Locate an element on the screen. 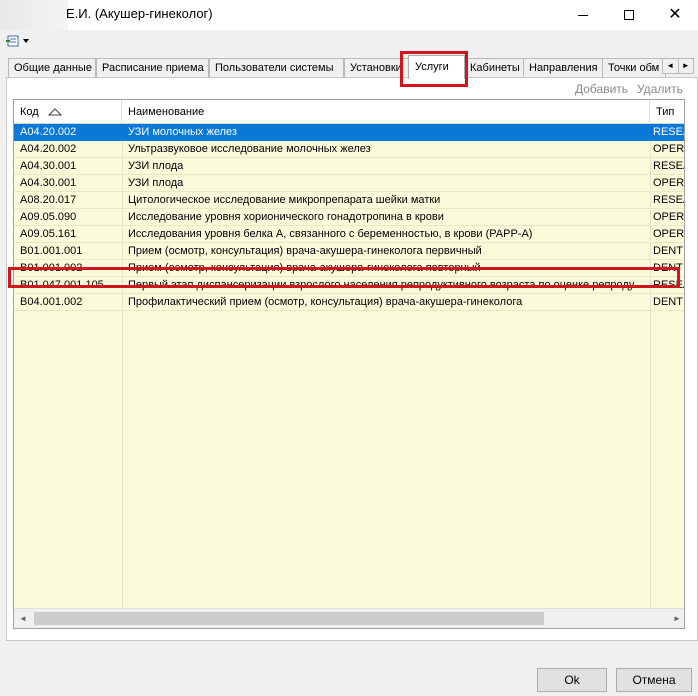 The image size is (698, 696). cancel-button: Отмена is located at coordinates (654, 680).